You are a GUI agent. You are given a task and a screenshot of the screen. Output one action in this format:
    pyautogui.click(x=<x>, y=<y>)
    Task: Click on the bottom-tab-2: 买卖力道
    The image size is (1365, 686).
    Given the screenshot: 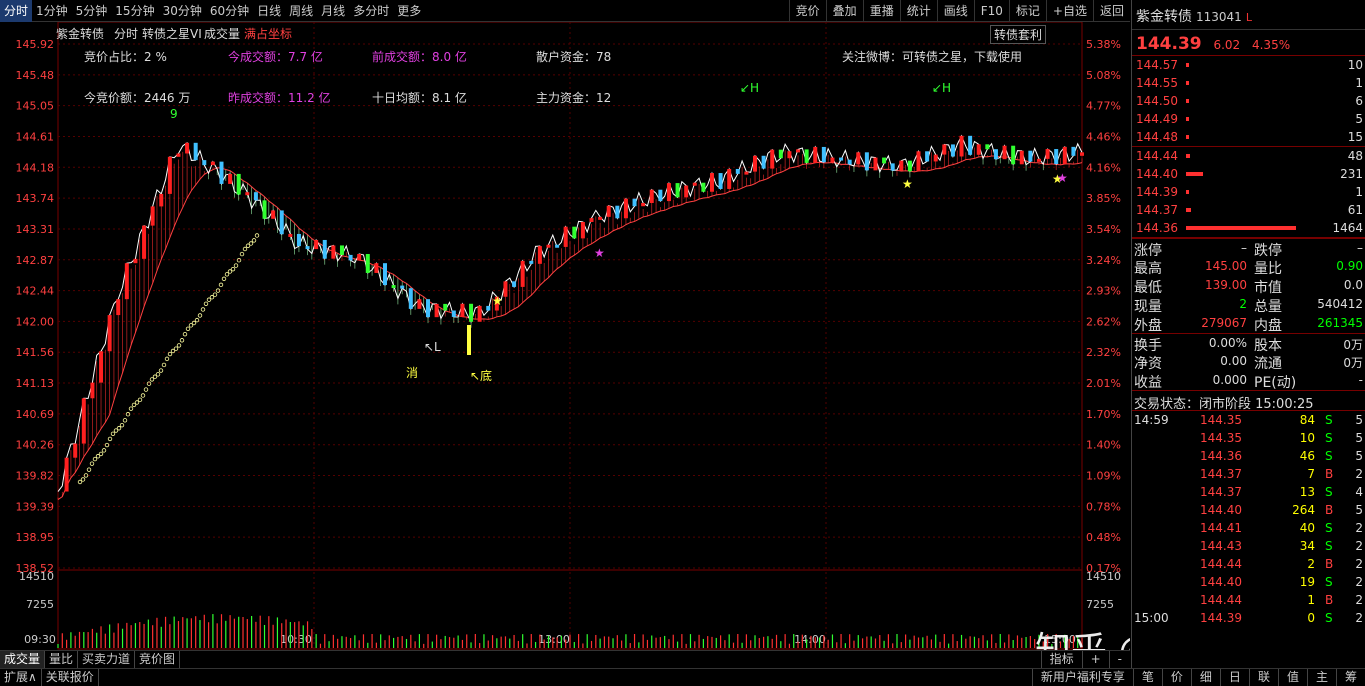 What is the action you would take?
    pyautogui.click(x=107, y=659)
    